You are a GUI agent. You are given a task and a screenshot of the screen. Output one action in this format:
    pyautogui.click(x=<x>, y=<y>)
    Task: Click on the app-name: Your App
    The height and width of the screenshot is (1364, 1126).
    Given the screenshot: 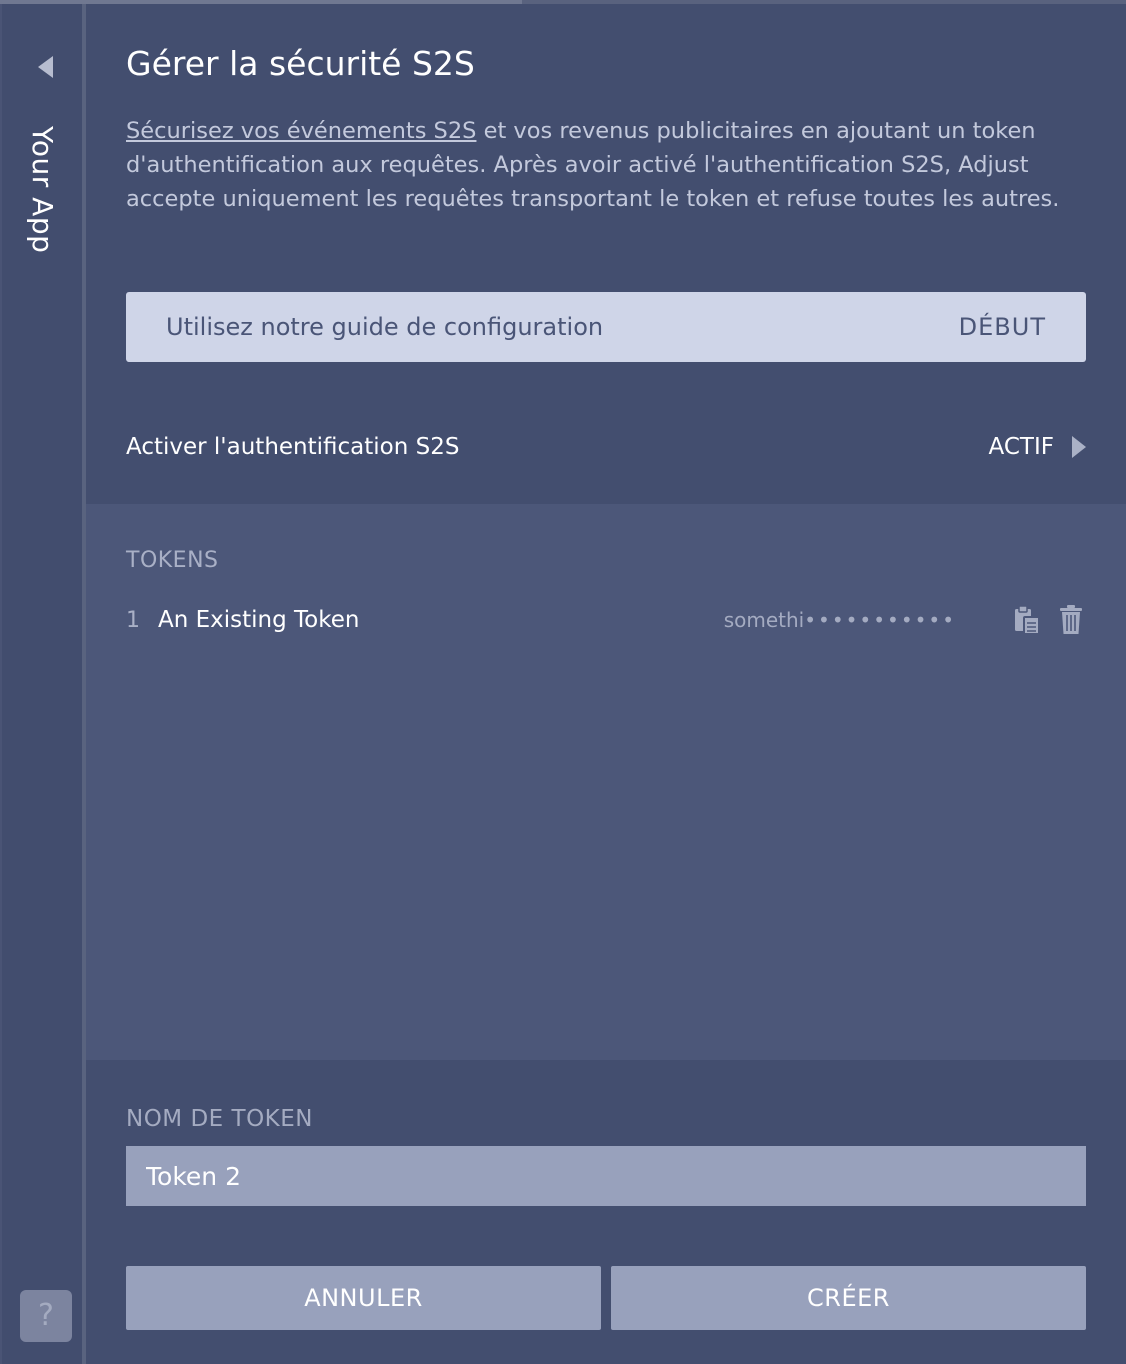 What is the action you would take?
    pyautogui.click(x=42, y=190)
    